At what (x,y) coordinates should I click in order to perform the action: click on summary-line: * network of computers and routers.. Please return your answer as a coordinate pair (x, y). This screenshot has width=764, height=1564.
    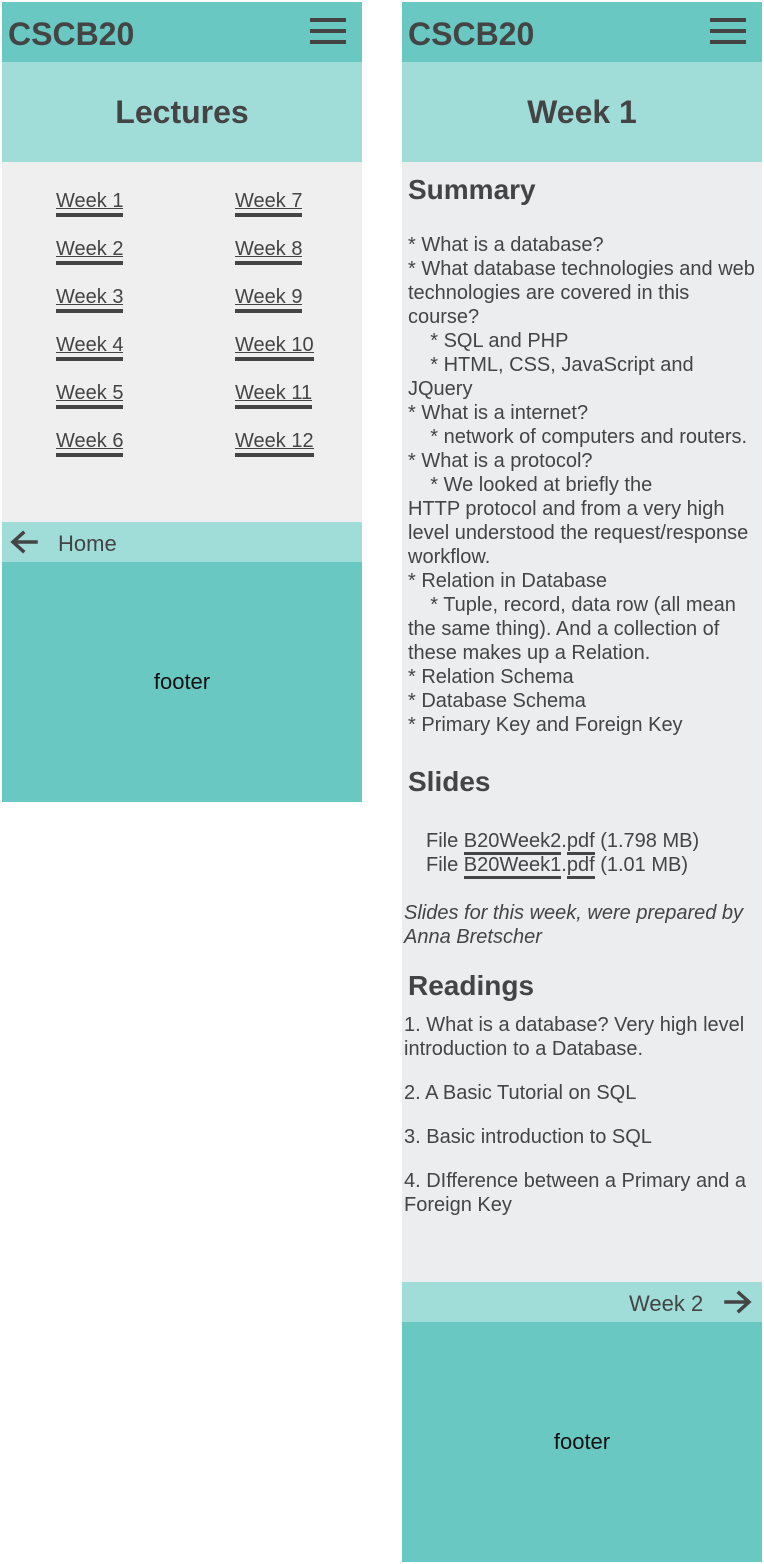
    Looking at the image, I should click on (578, 437).